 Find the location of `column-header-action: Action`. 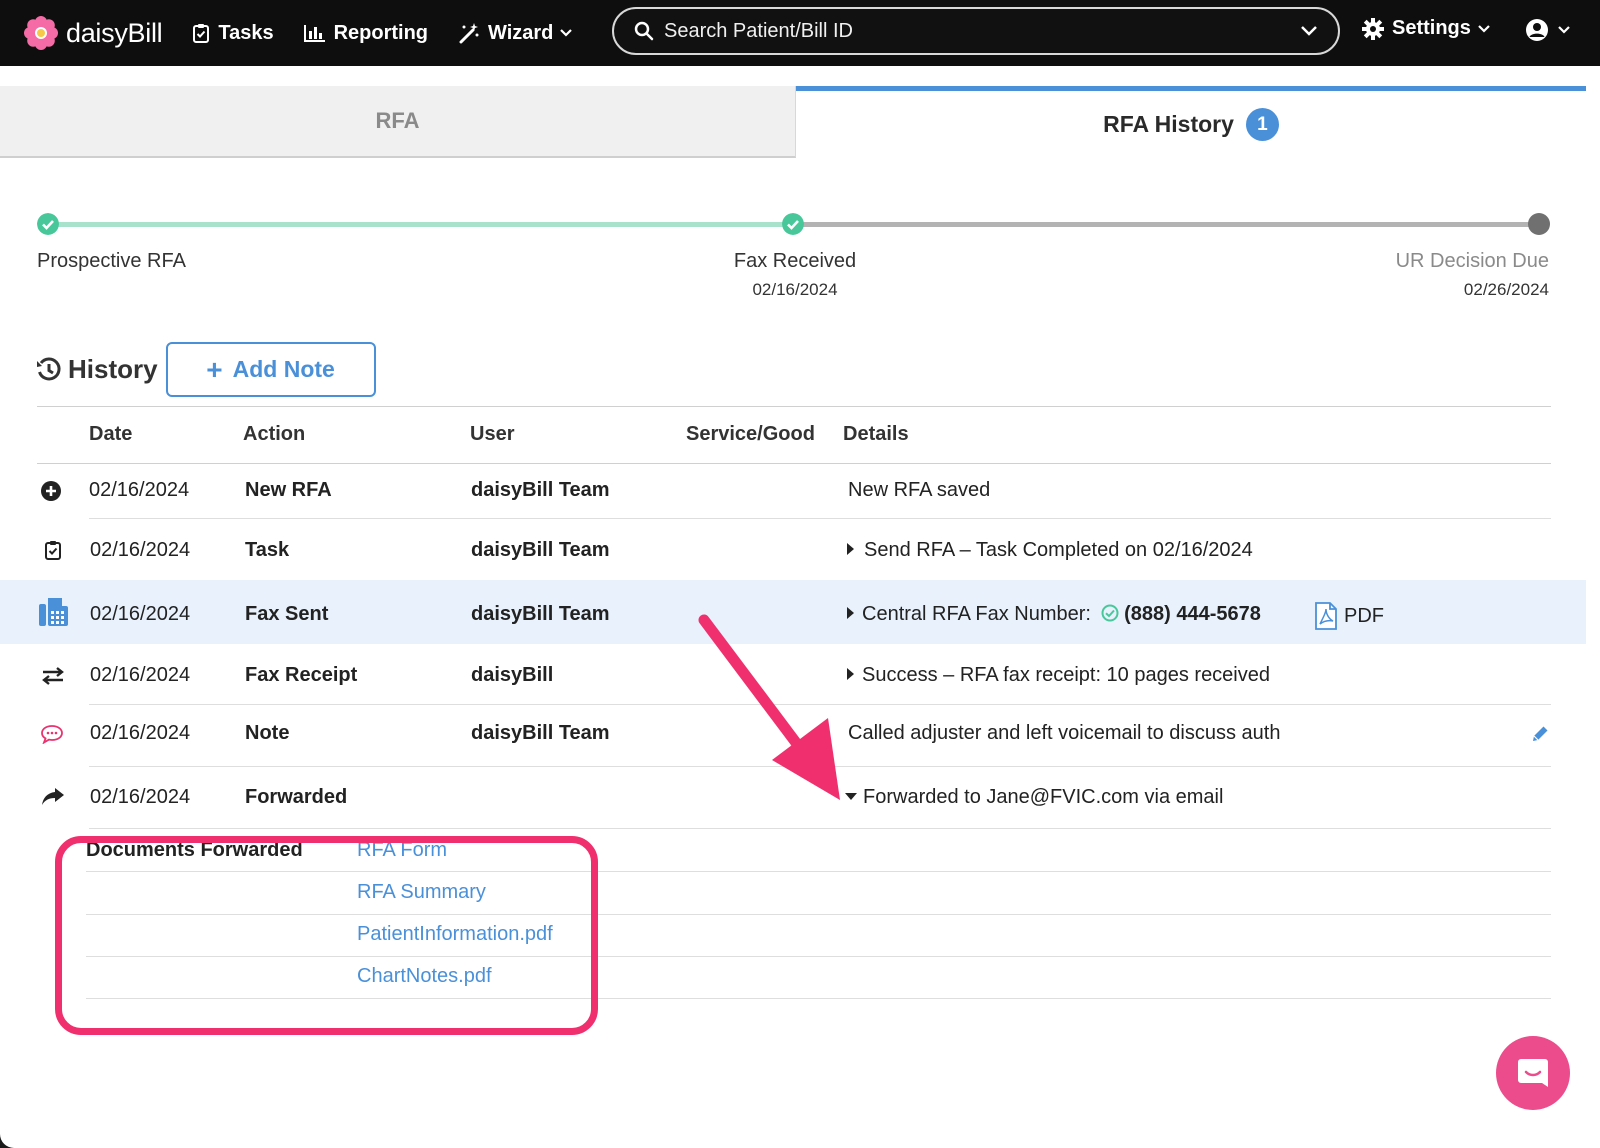

column-header-action: Action is located at coordinates (274, 434).